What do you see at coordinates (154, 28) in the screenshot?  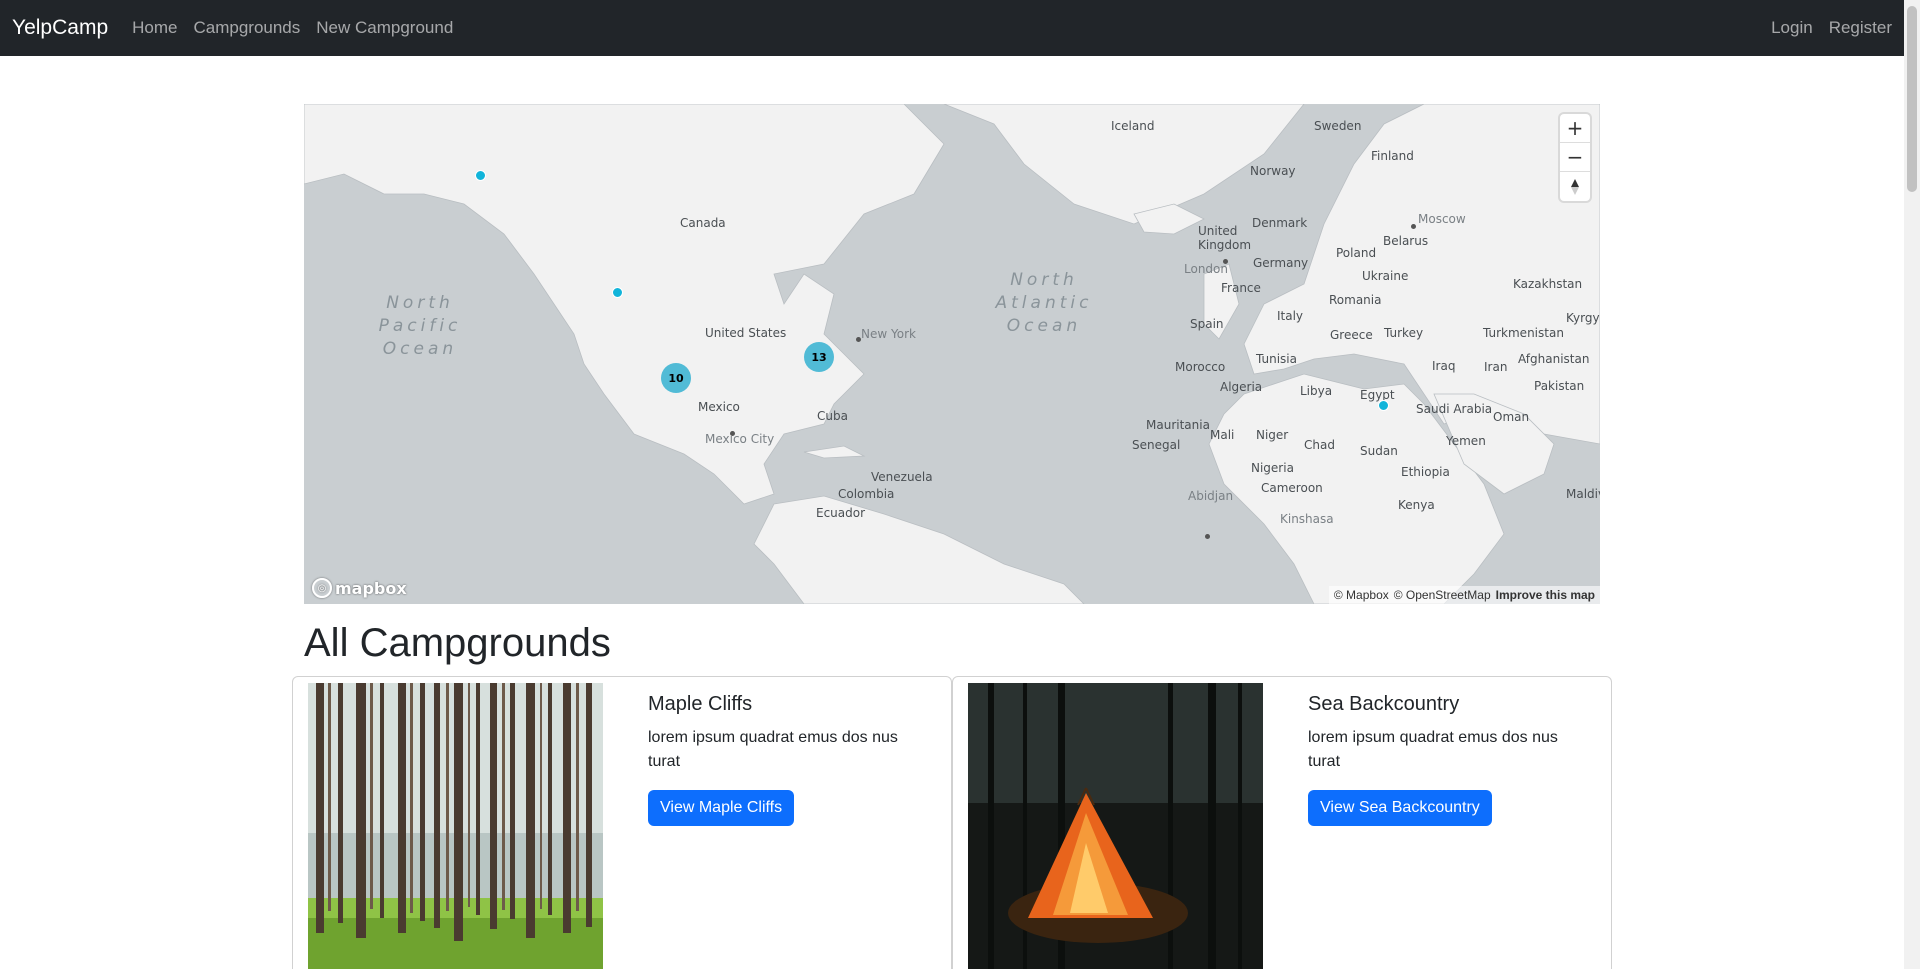 I see `nav-home: Home` at bounding box center [154, 28].